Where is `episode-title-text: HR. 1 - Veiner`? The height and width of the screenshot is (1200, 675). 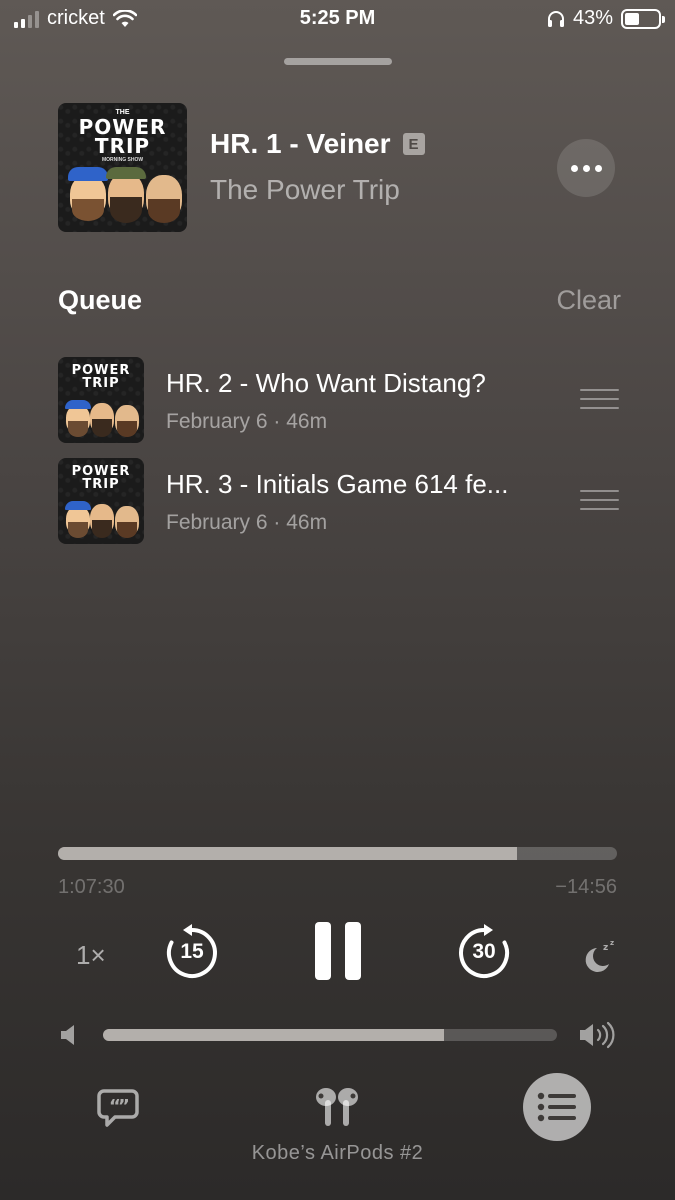 episode-title-text: HR. 1 - Veiner is located at coordinates (300, 143).